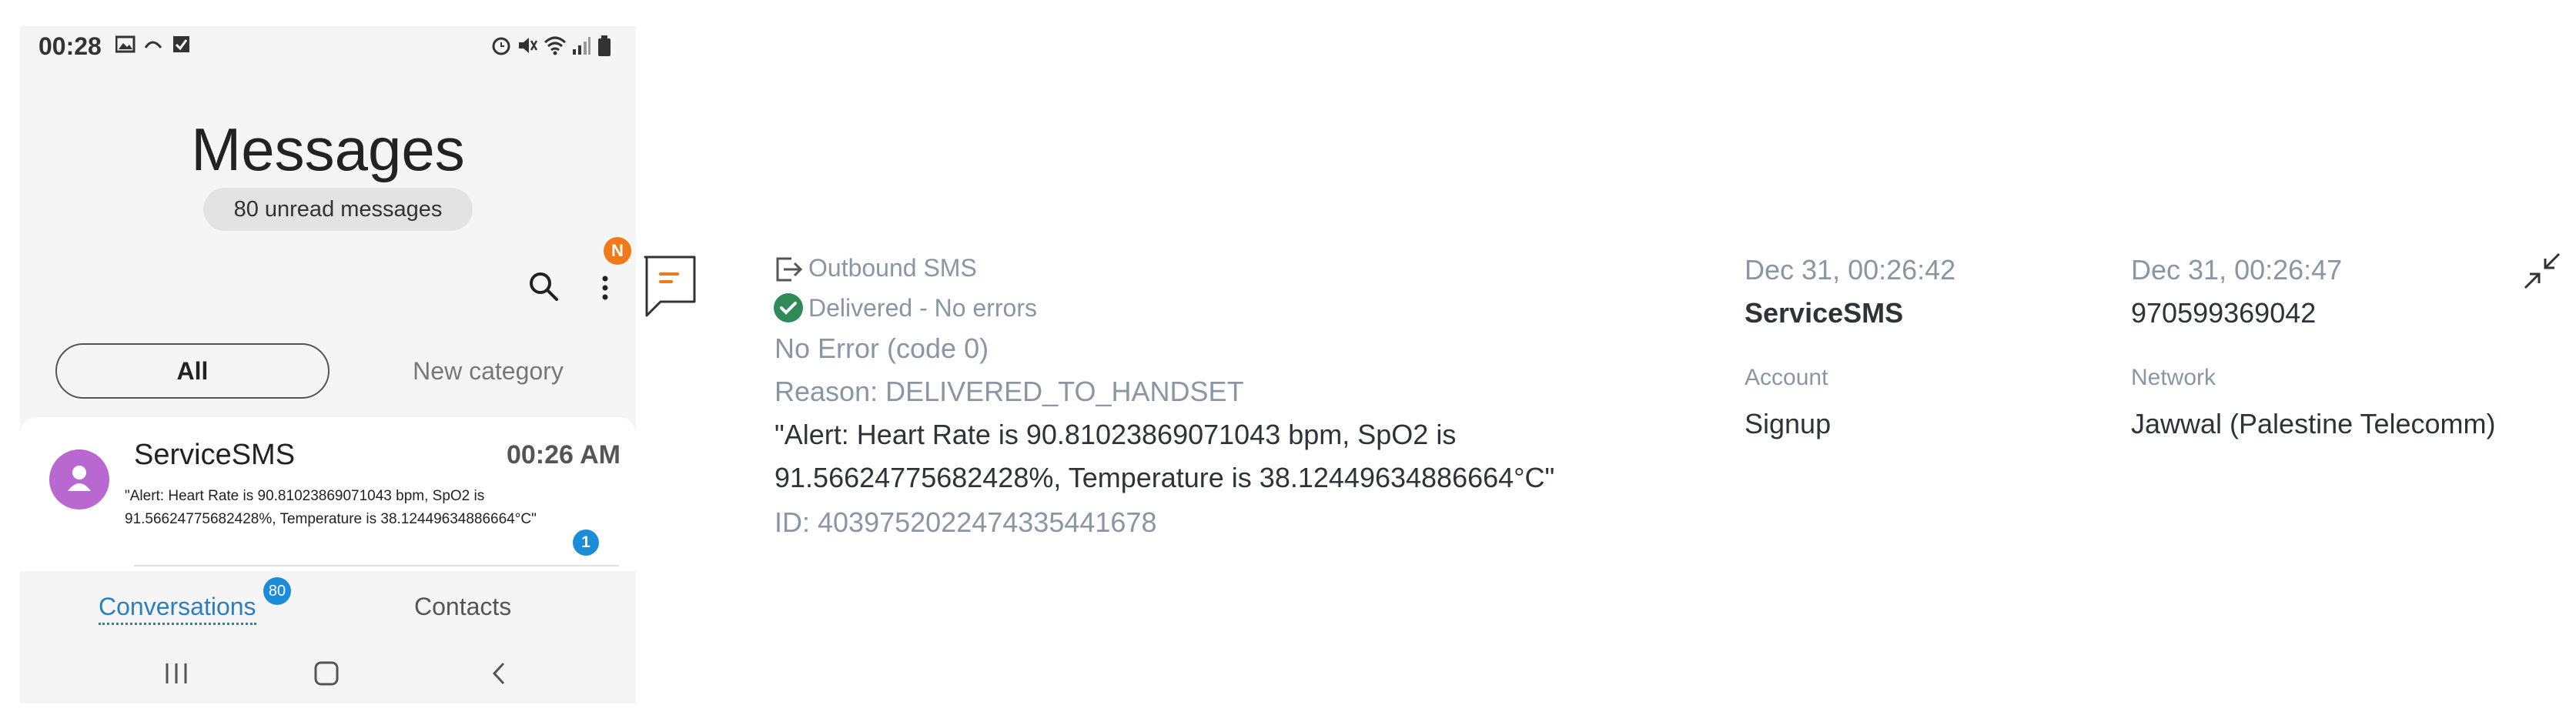  I want to click on direction-label: Outbound SMS, so click(893, 268).